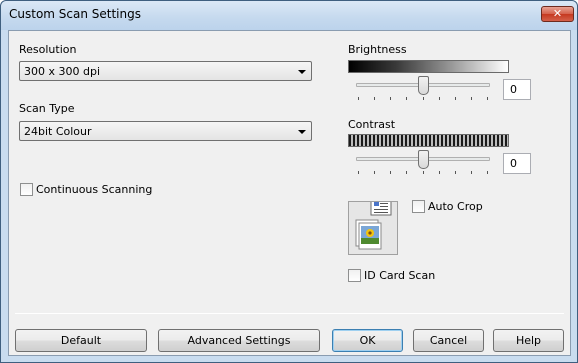  I want to click on auto-crop-label: Auto Crop, so click(455, 206).